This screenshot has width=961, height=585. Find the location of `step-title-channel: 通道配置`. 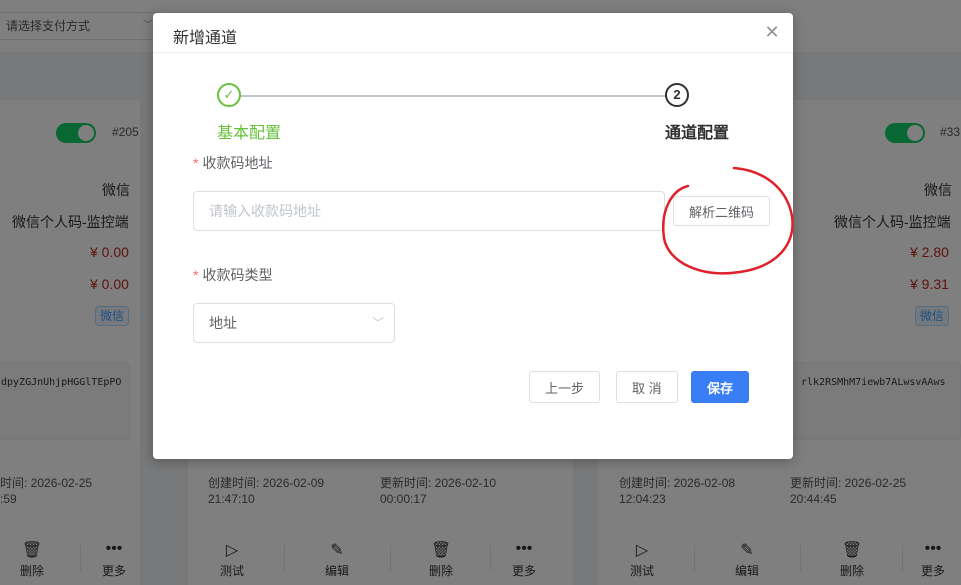

step-title-channel: 通道配置 is located at coordinates (697, 133).